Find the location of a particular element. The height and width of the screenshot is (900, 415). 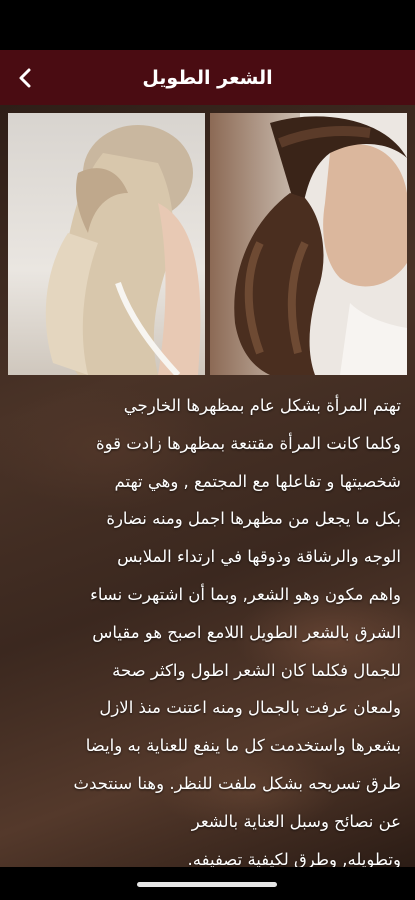

chevron-left-icon is located at coordinates (25, 77).